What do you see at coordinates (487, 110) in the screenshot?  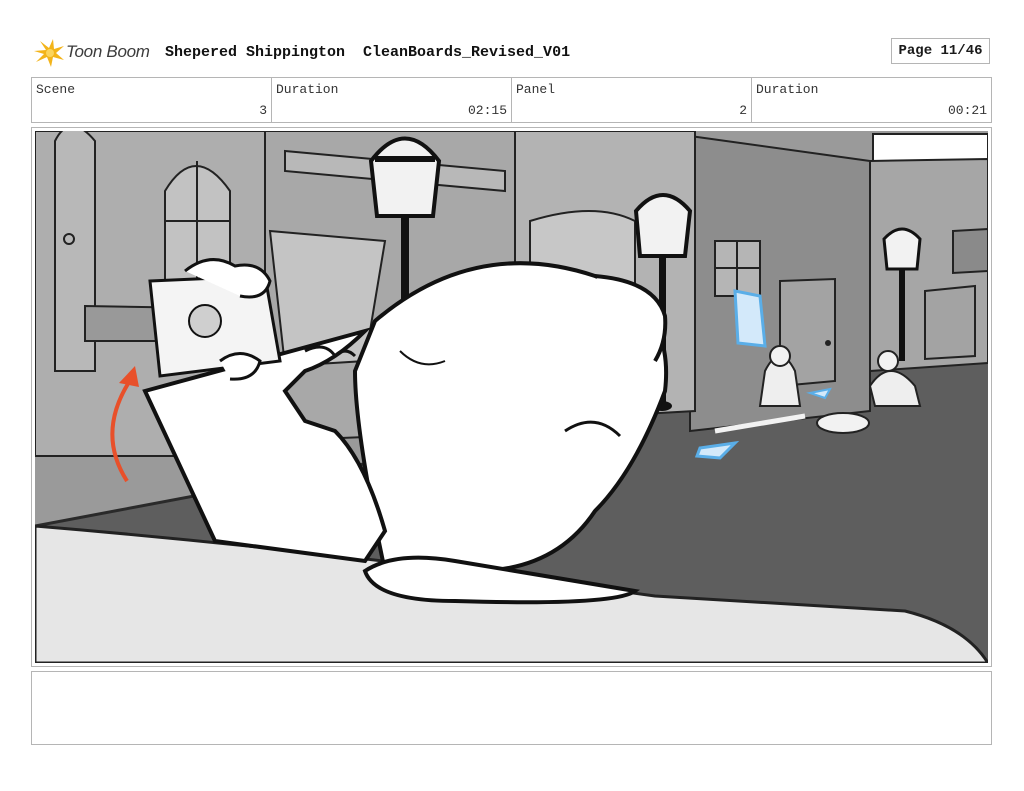 I see `scene-duration-value: 02:15` at bounding box center [487, 110].